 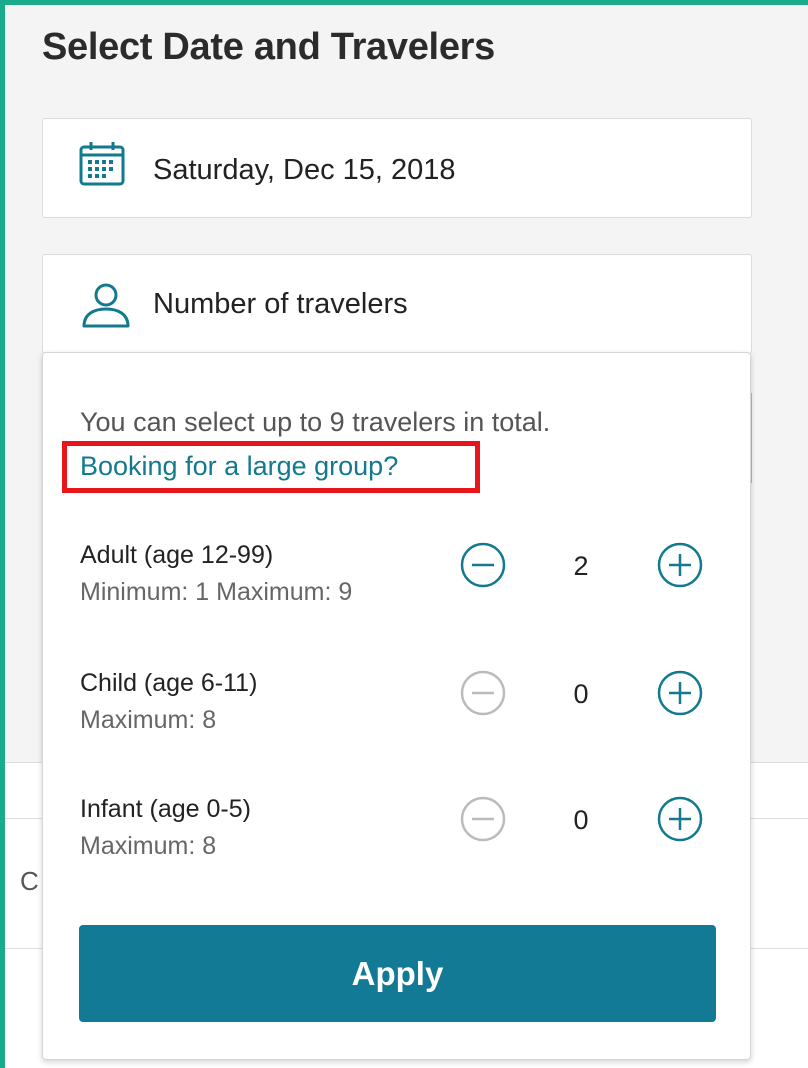 I want to click on large-group-link: Booking for a large group?, so click(x=239, y=466).